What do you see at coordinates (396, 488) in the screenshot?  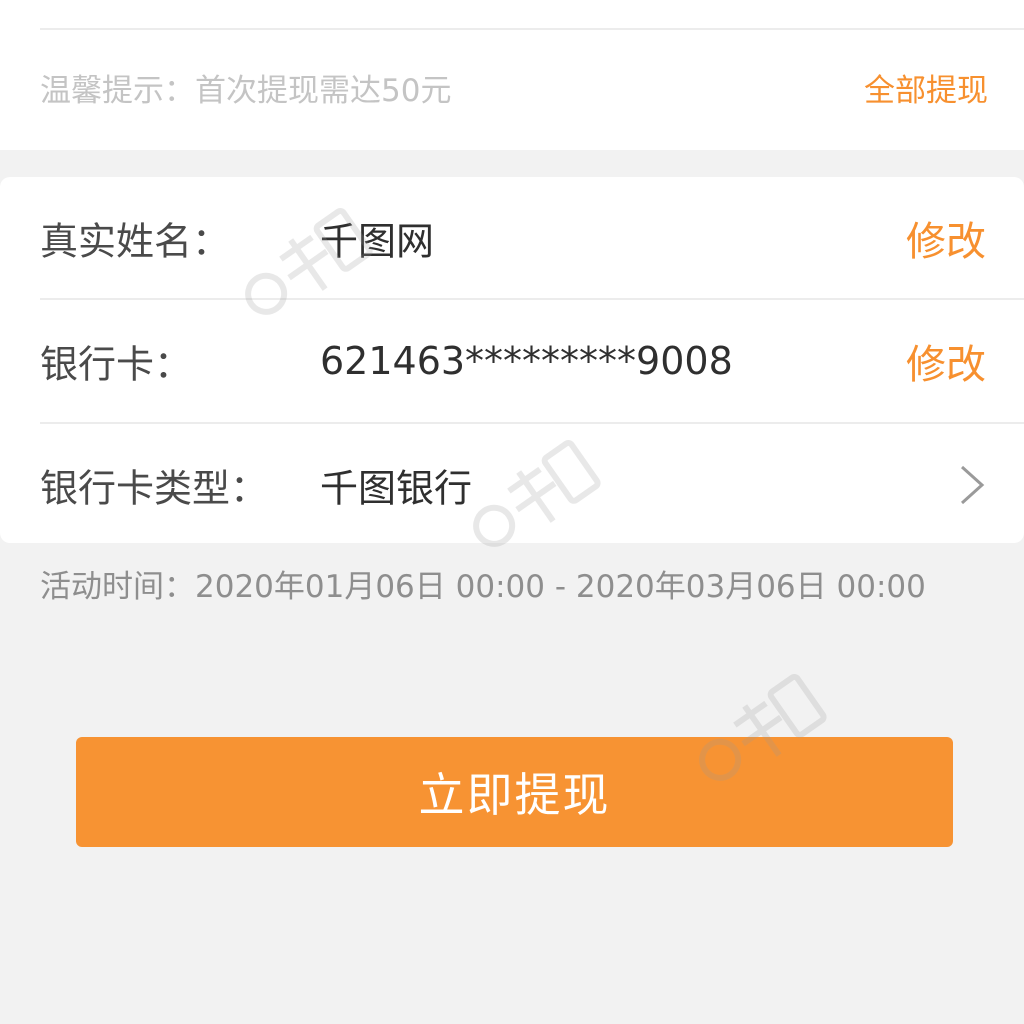 I see `bank-card-type-value: 千图银行` at bounding box center [396, 488].